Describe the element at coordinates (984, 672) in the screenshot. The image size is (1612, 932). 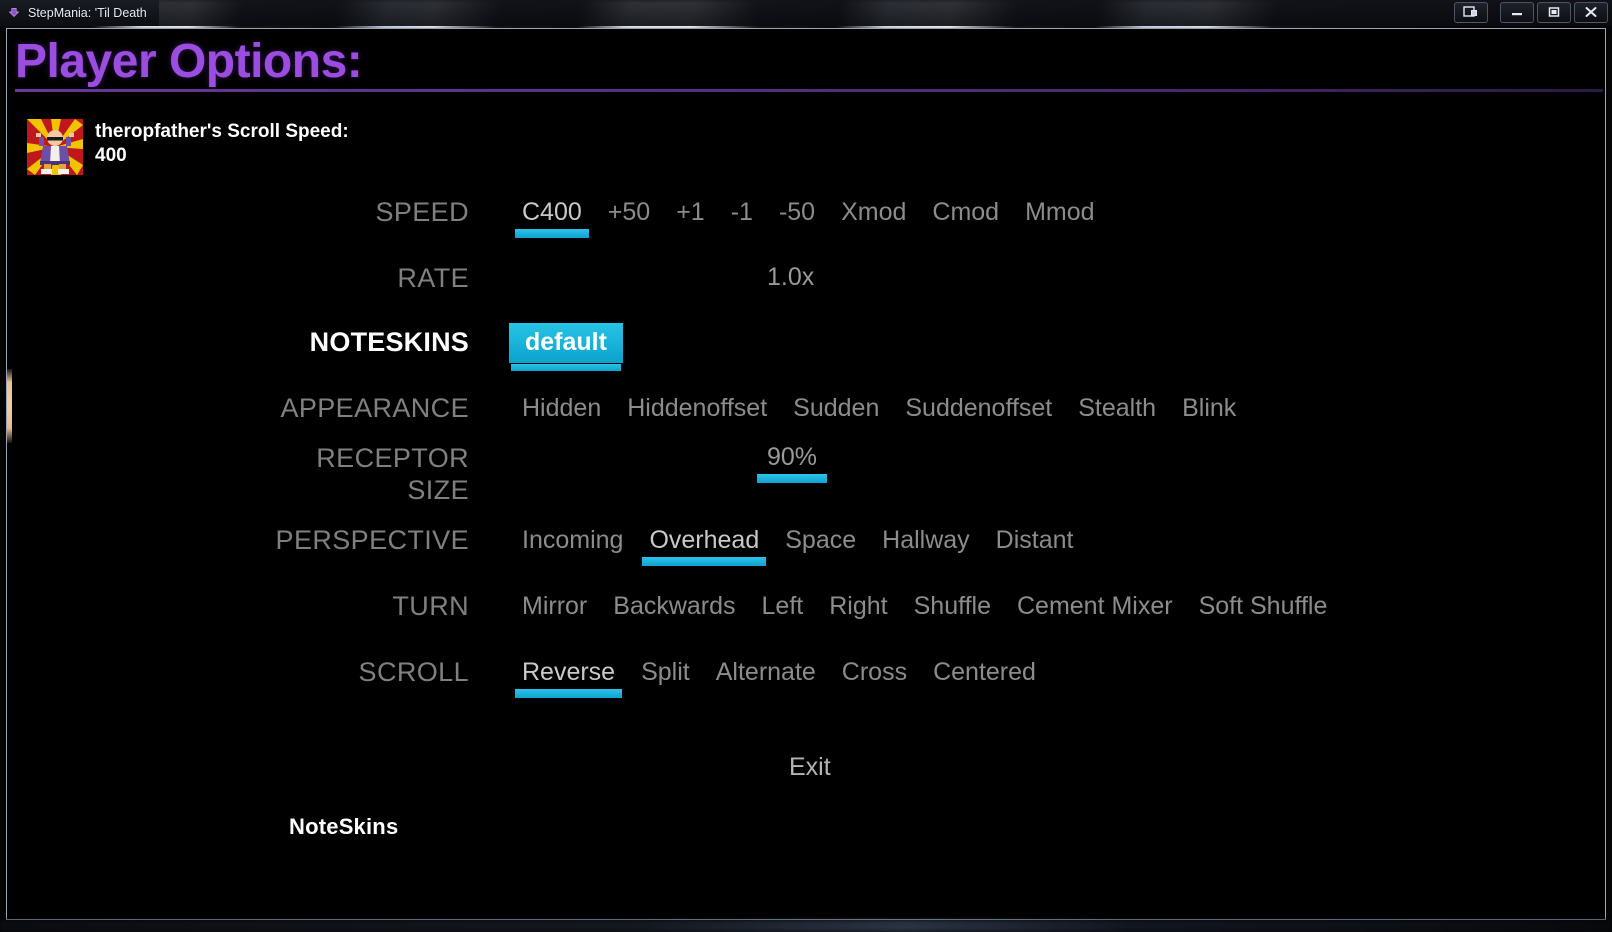
I see `choice-centered: Centered` at that location.